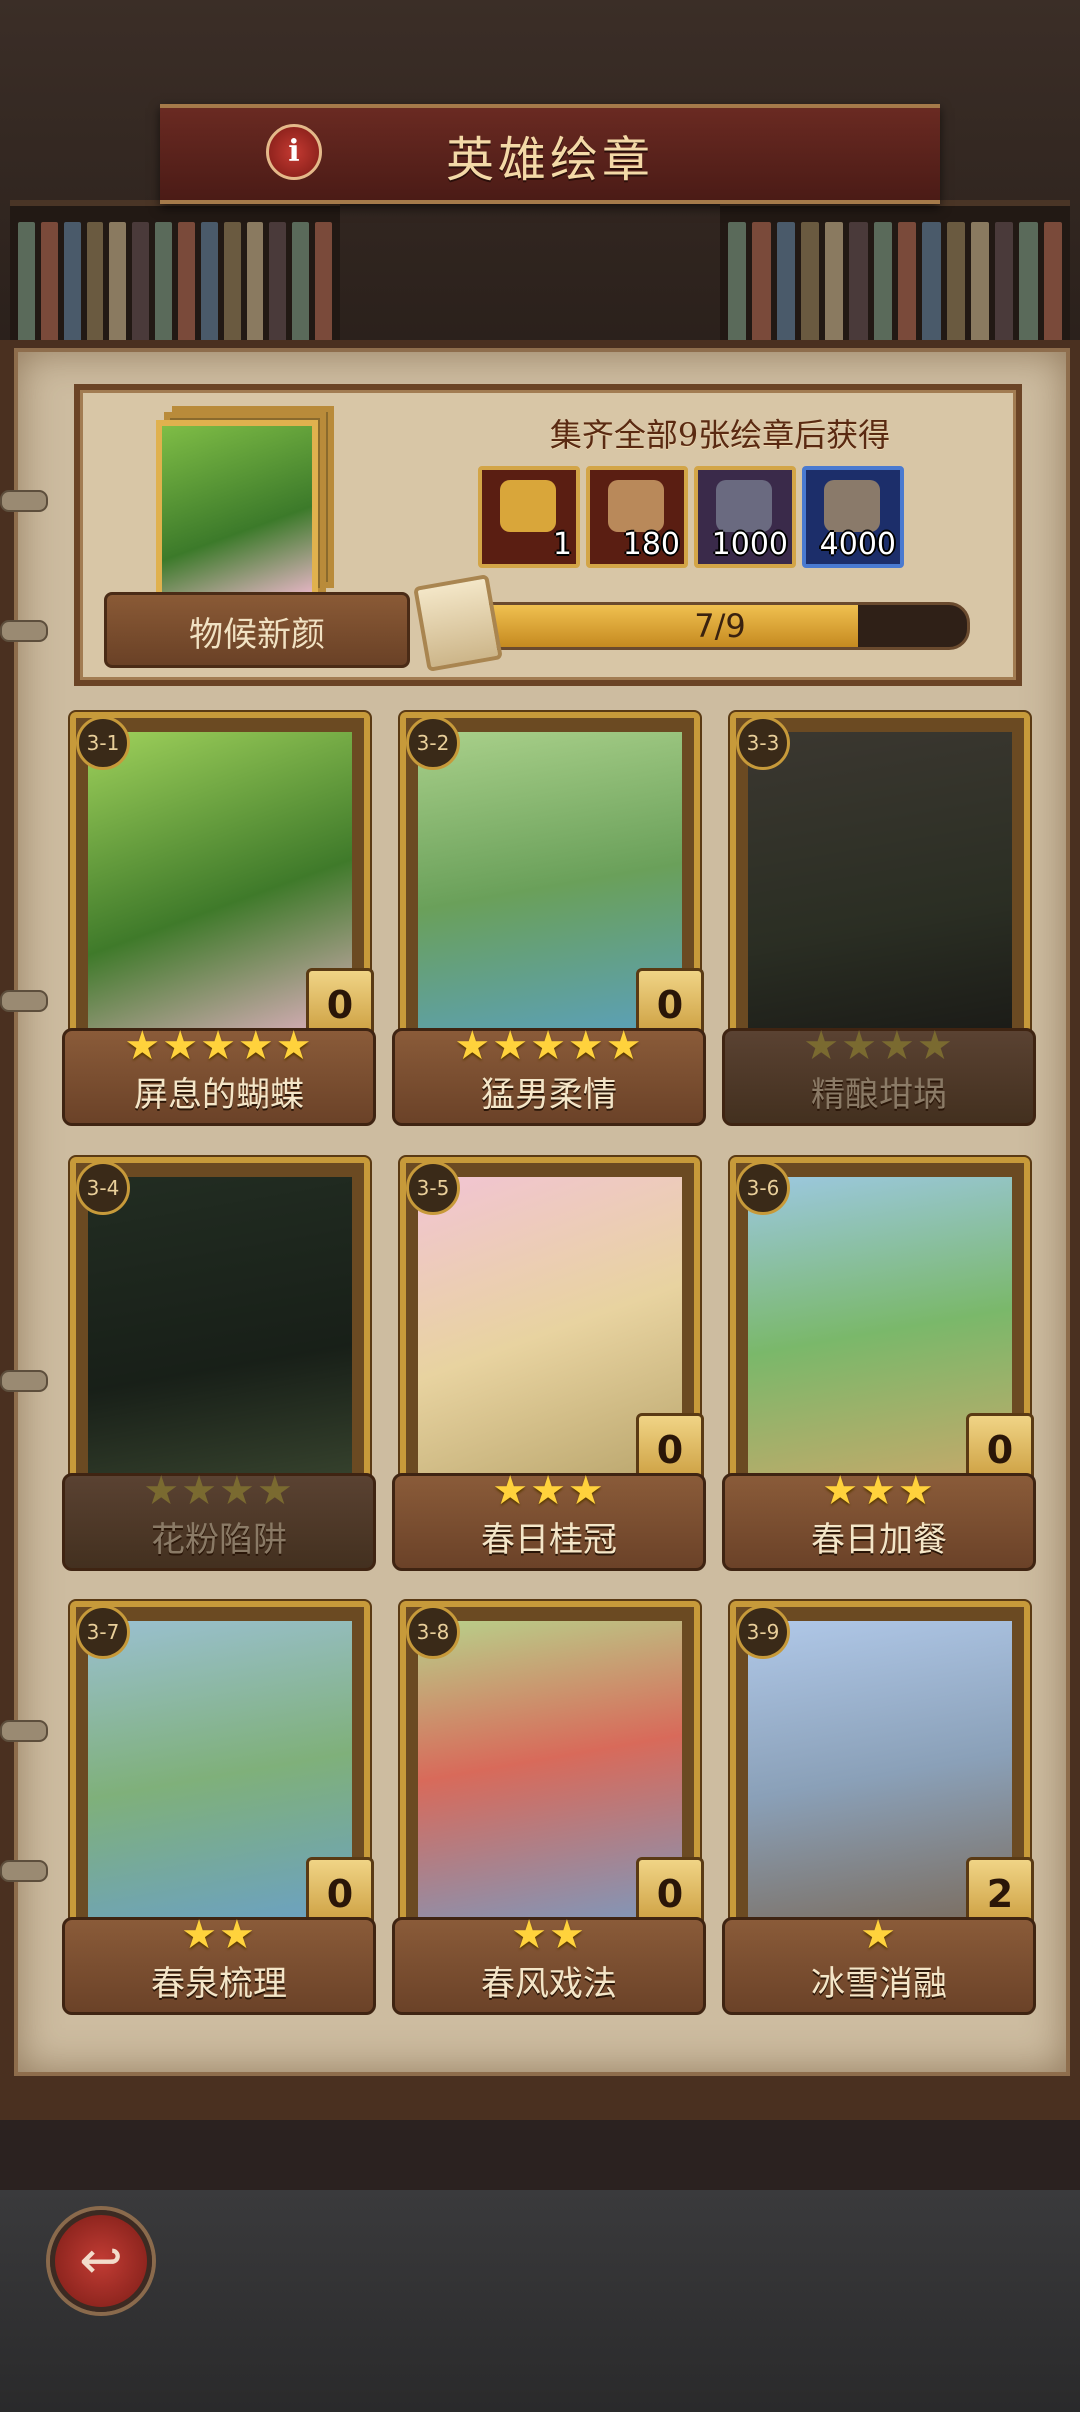  I want to click on reward-item: 180, so click(637, 517).